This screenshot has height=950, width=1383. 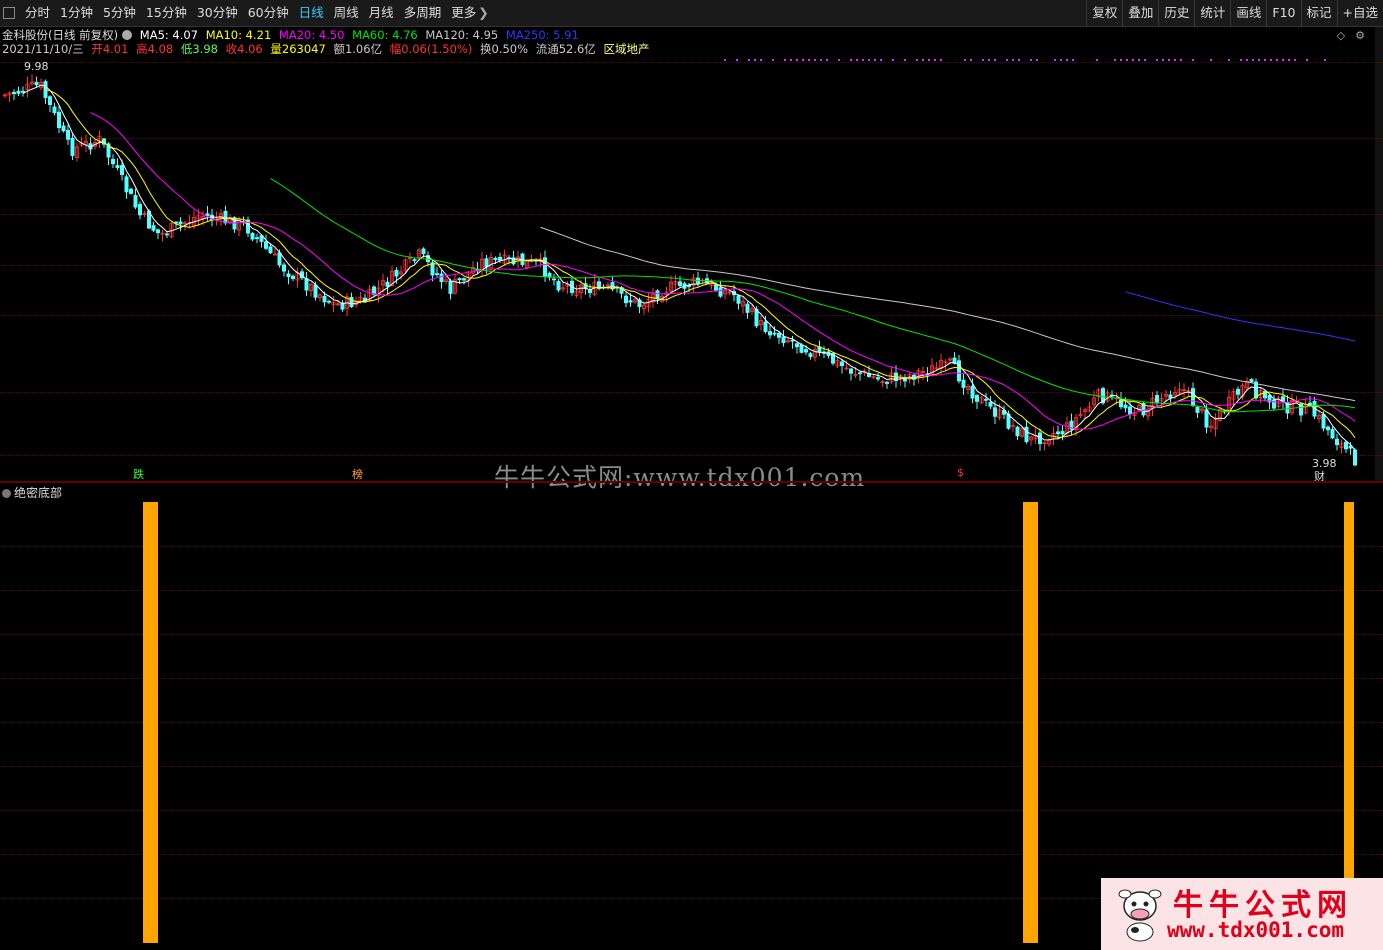 What do you see at coordinates (948, 314) in the screenshot?
I see `moving-average-line` at bounding box center [948, 314].